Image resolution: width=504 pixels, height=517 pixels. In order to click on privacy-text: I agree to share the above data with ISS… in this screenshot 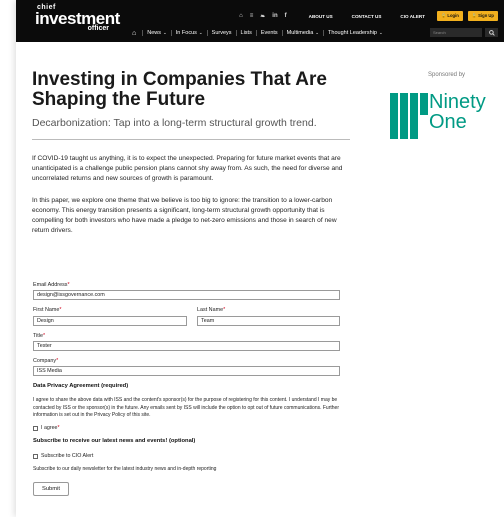, I will do `click(186, 407)`.